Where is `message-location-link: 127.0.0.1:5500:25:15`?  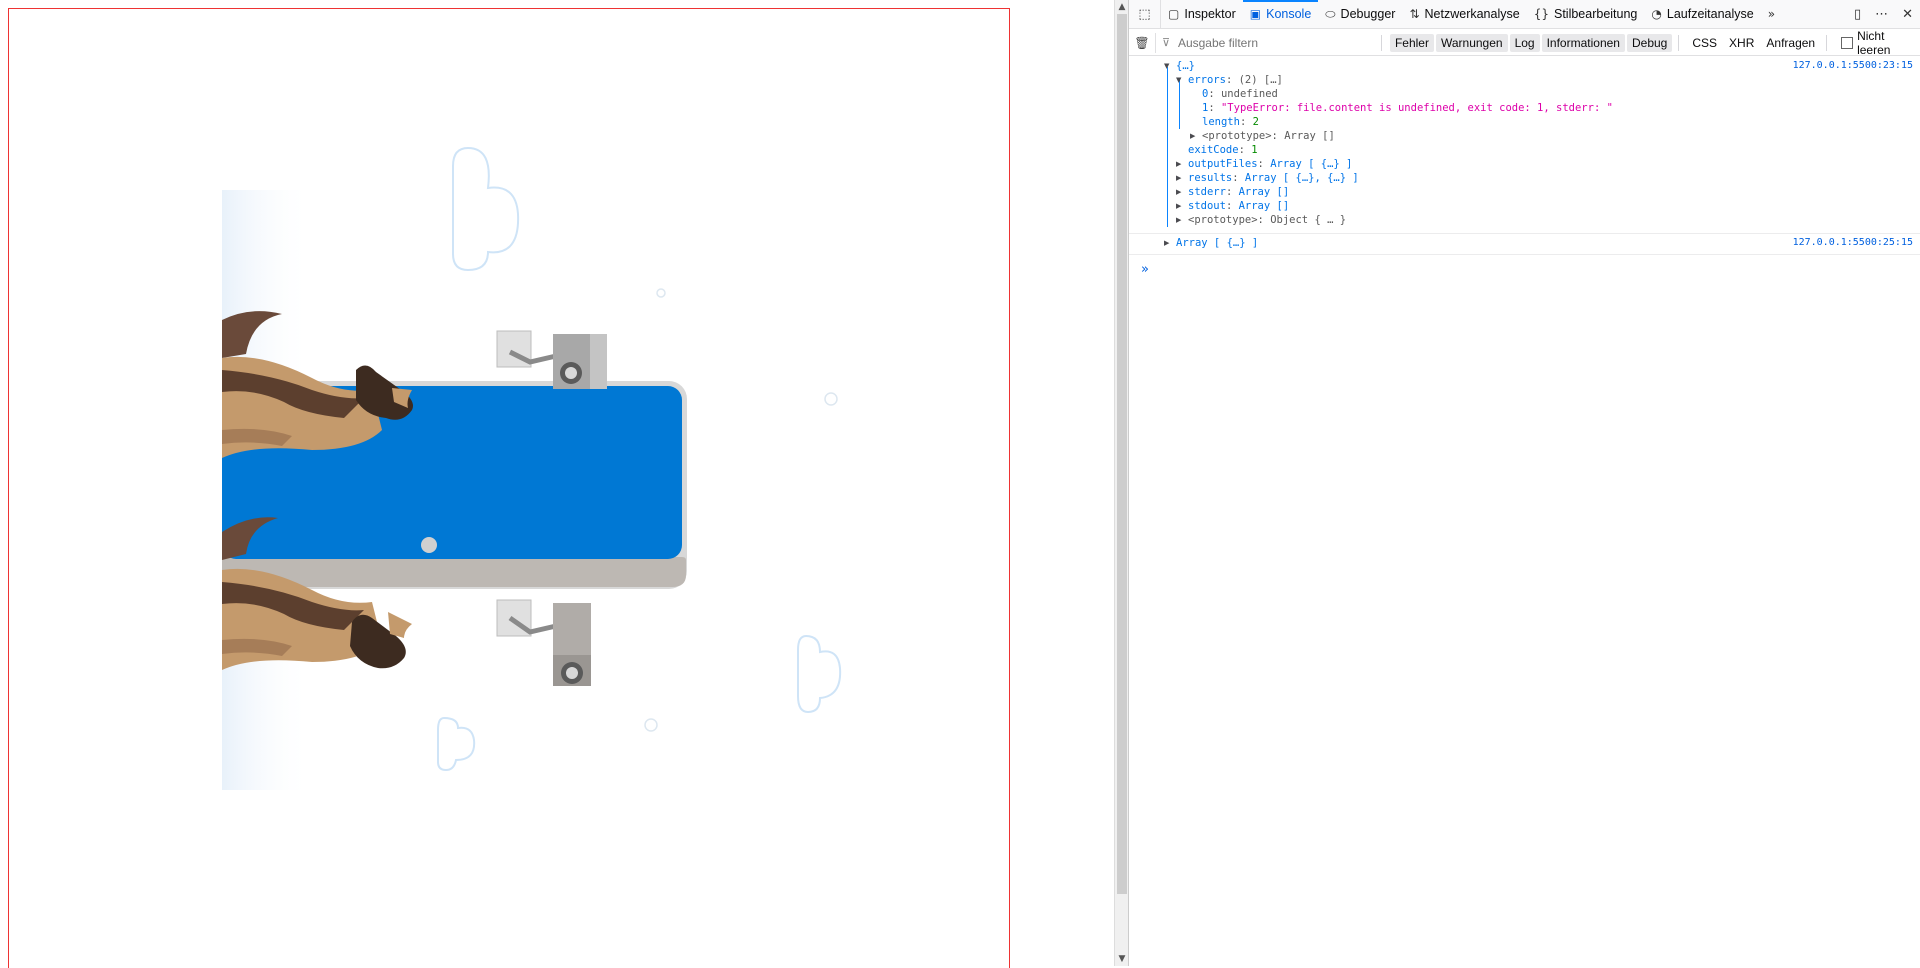 message-location-link: 127.0.0.1:5500:25:15 is located at coordinates (1853, 243).